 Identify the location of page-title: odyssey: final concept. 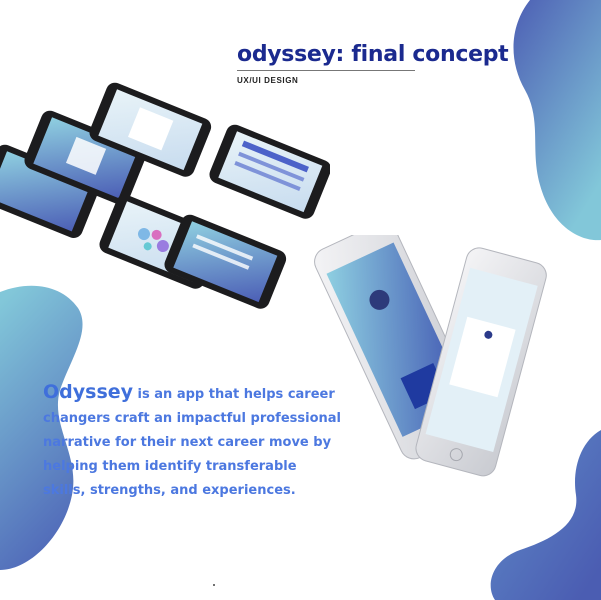
(373, 54).